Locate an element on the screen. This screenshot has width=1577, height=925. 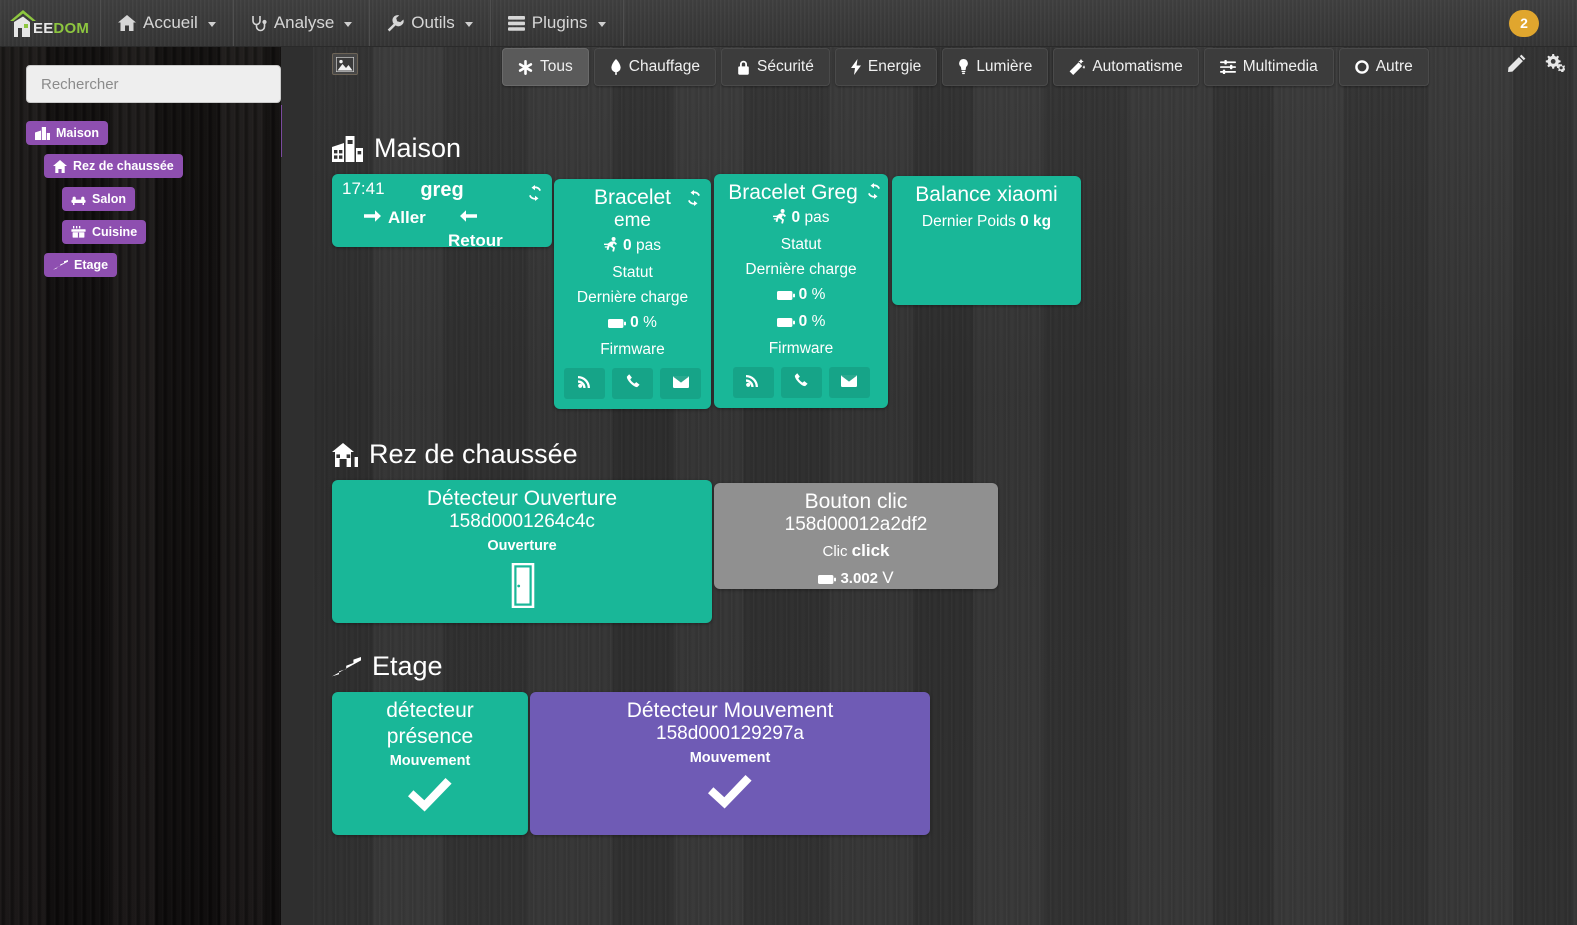
tab-tous: Tous is located at coordinates (545, 67).